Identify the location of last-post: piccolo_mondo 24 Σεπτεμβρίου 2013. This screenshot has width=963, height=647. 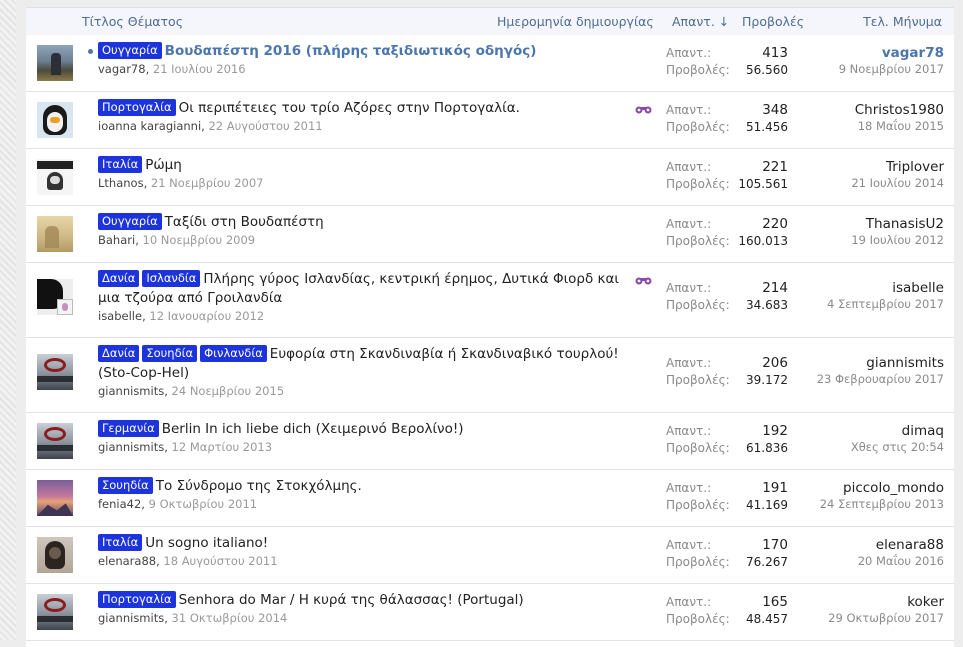
(844, 496).